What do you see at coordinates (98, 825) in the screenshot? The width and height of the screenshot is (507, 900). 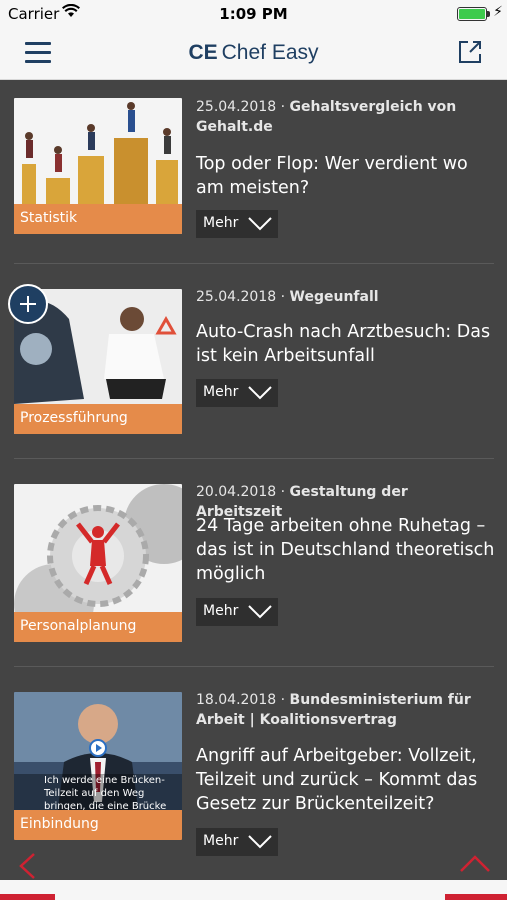 I see `category-label: Einbindung` at bounding box center [98, 825].